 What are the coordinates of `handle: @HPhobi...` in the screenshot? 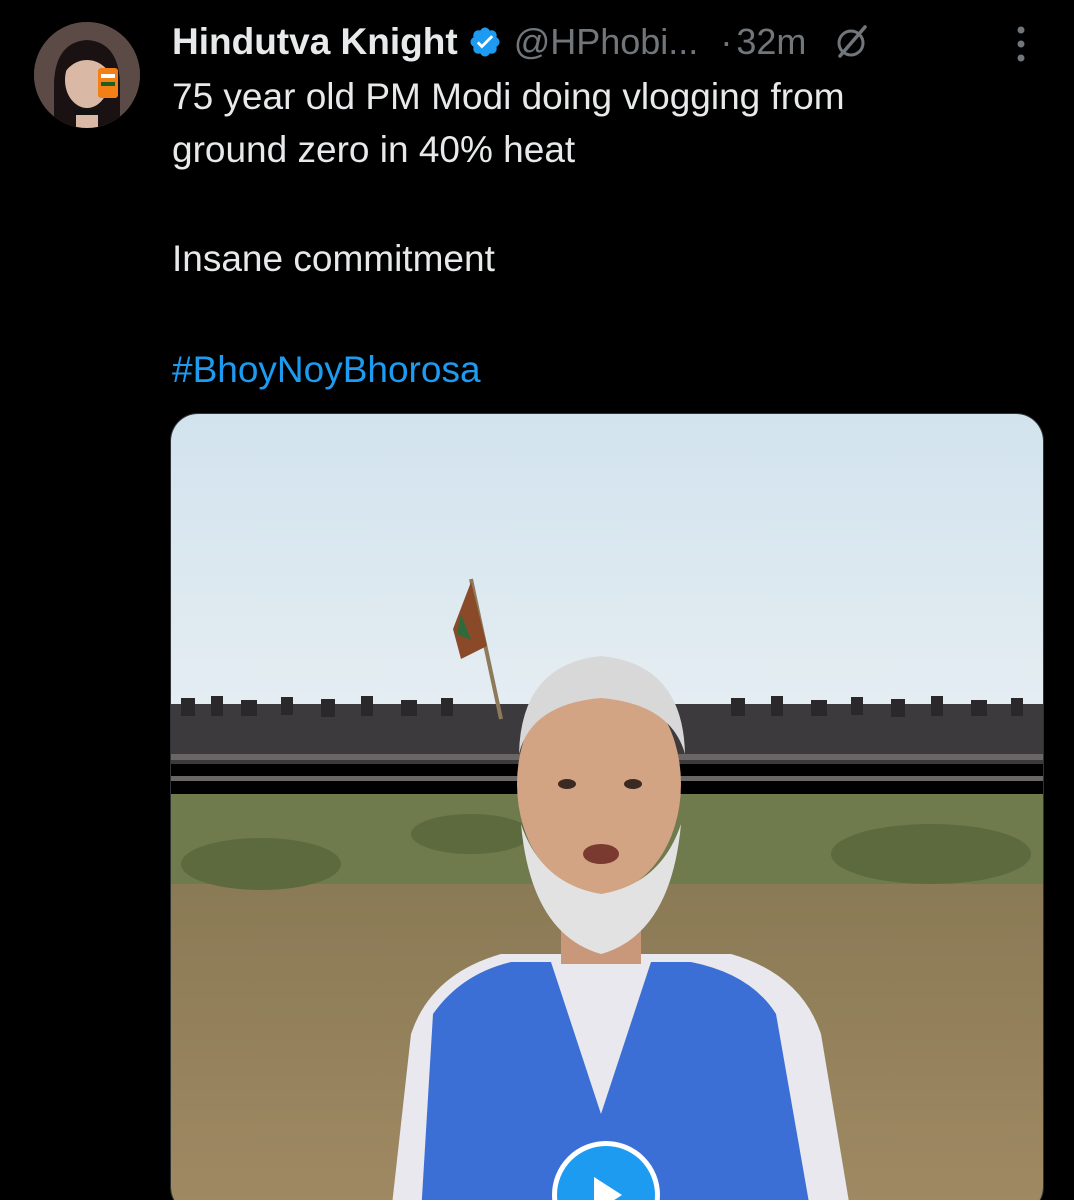 It's located at (606, 42).